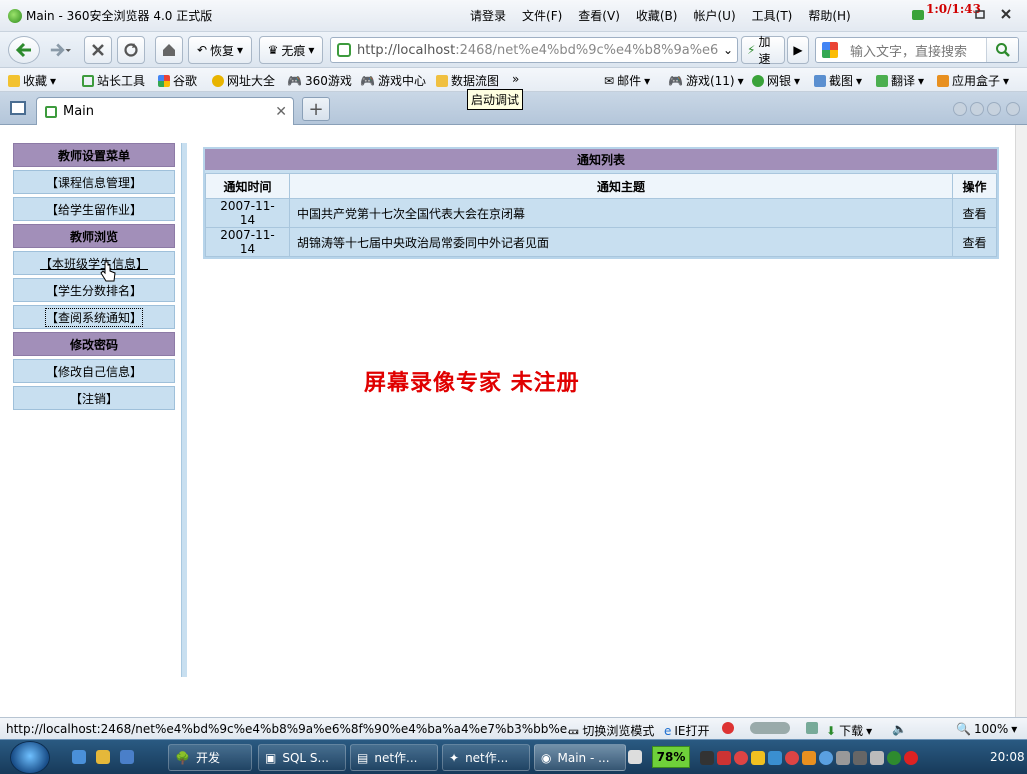 The width and height of the screenshot is (1027, 774). What do you see at coordinates (316, 109) in the screenshot?
I see `new-tab-button: +` at bounding box center [316, 109].